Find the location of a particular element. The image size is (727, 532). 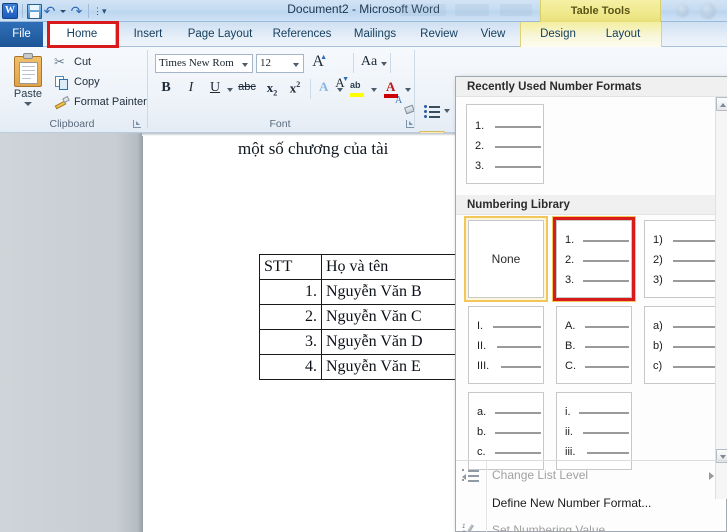

change-case-dropdown-icon is located at coordinates (384, 64).